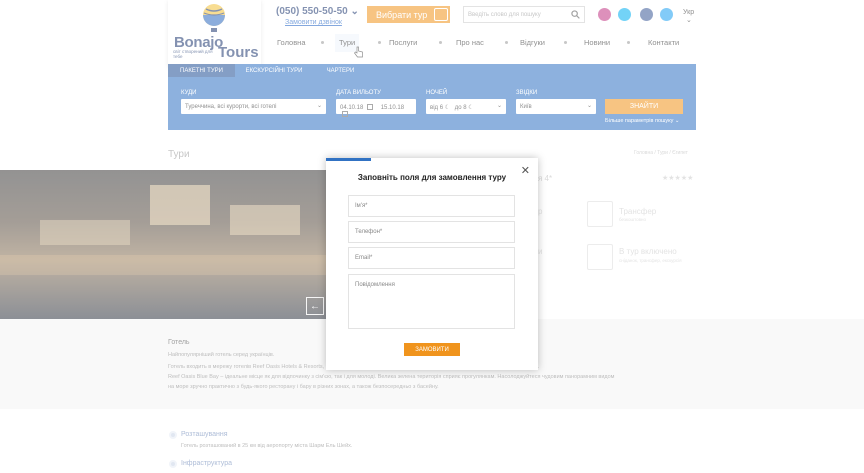 This screenshot has width=864, height=473. What do you see at coordinates (348, 159) in the screenshot?
I see `modal-accent` at bounding box center [348, 159].